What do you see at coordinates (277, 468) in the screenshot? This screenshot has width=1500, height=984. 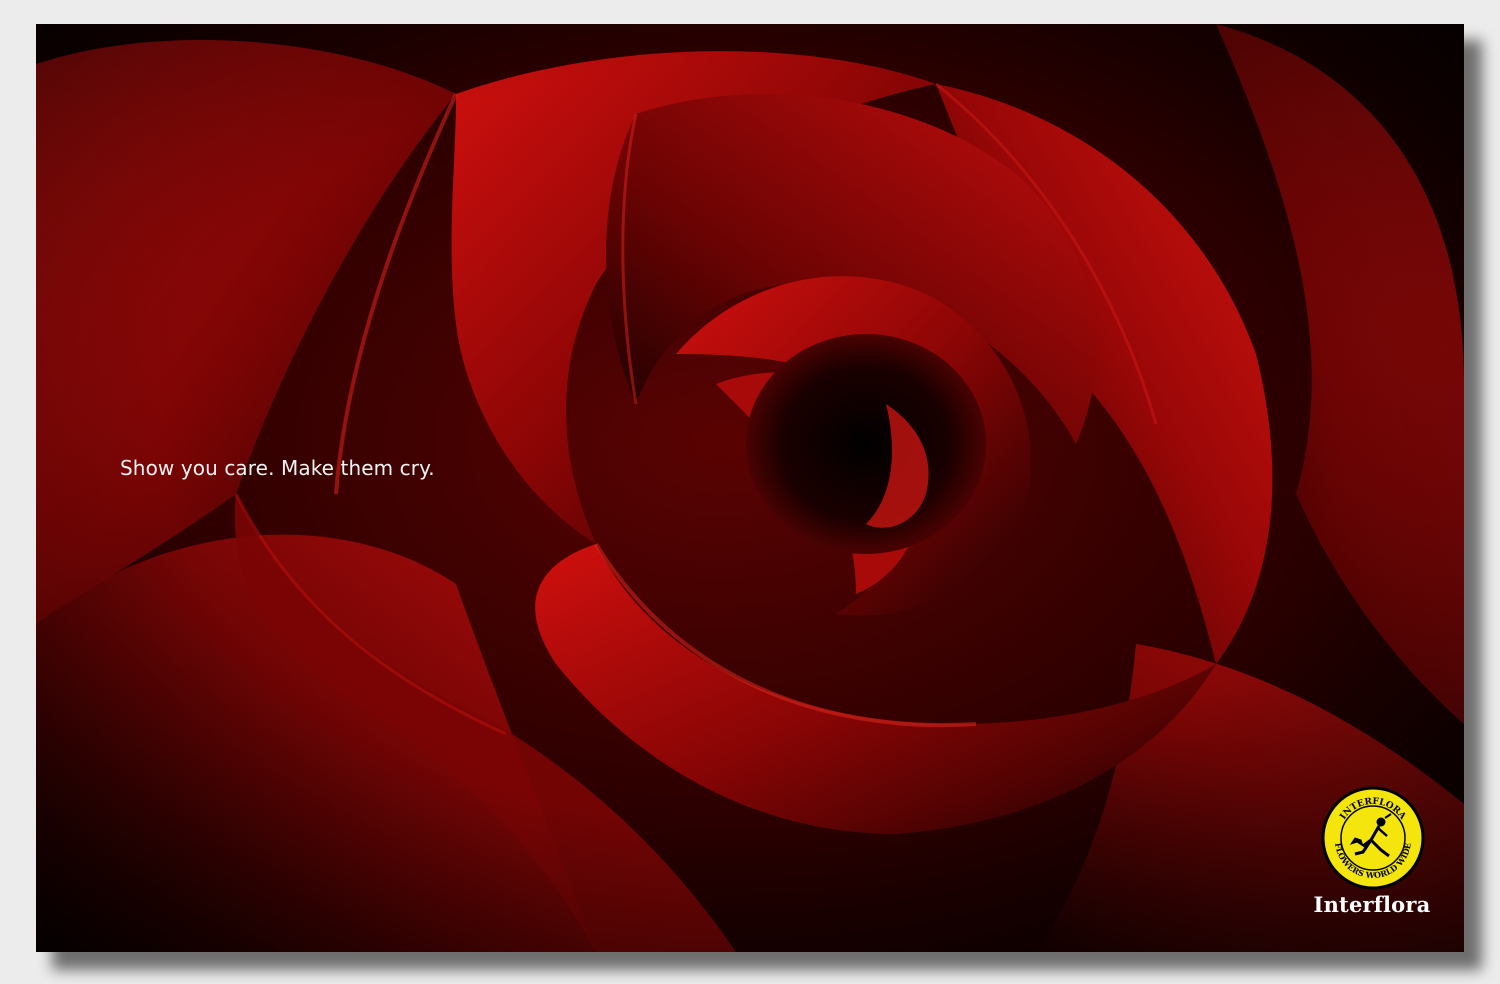 I see `ad-tagline: Show you care. Make them cry.` at bounding box center [277, 468].